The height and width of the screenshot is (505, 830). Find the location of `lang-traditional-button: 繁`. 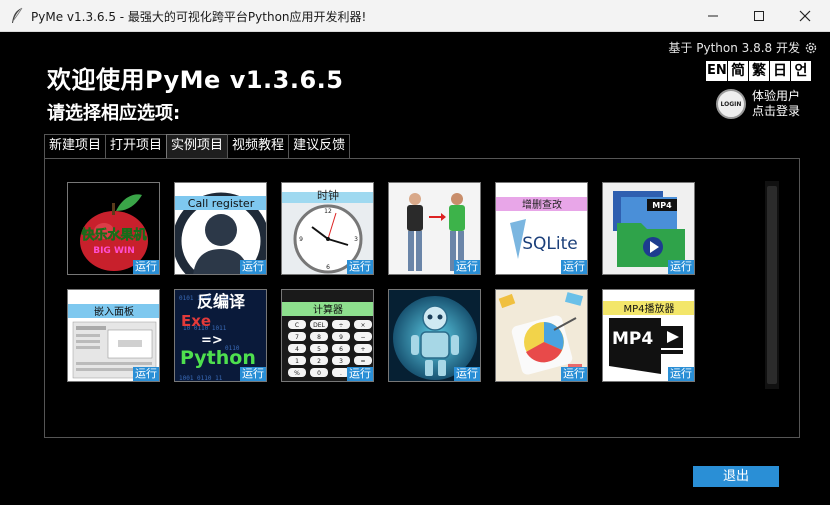

lang-traditional-button: 繁 is located at coordinates (759, 71).